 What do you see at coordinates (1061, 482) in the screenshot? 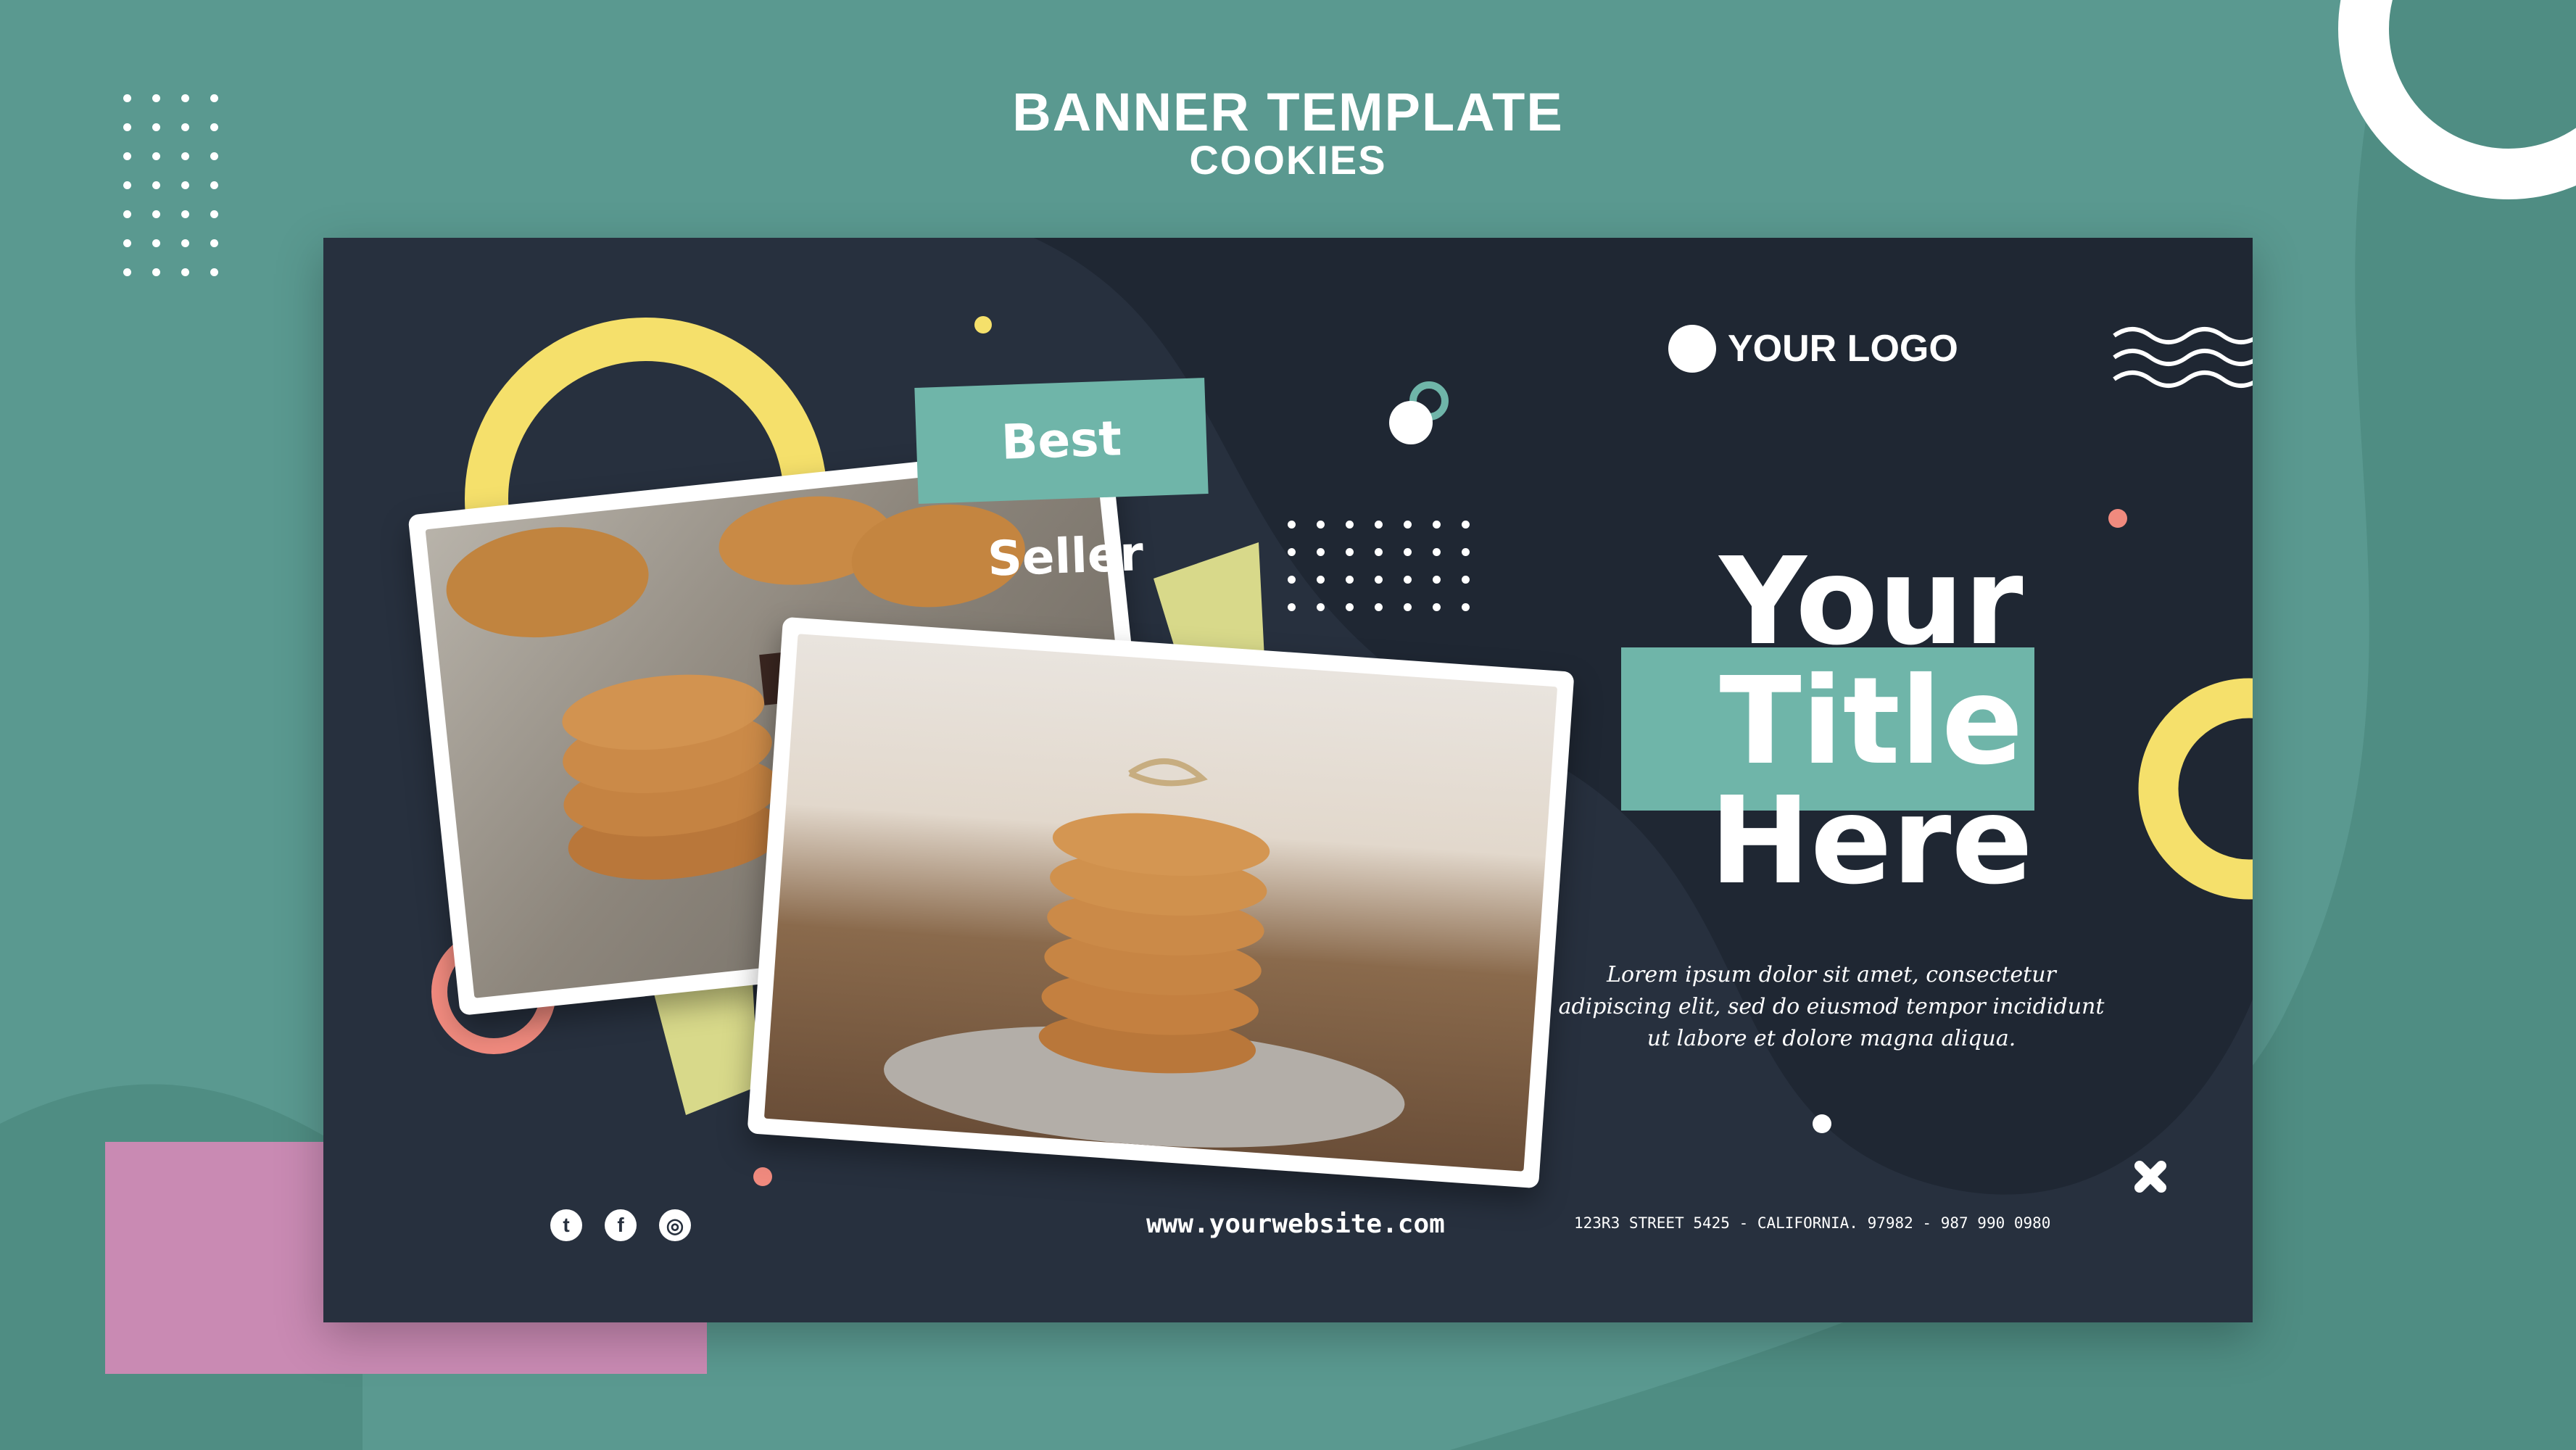
I see `best-seller-badge: Best Seller` at bounding box center [1061, 482].